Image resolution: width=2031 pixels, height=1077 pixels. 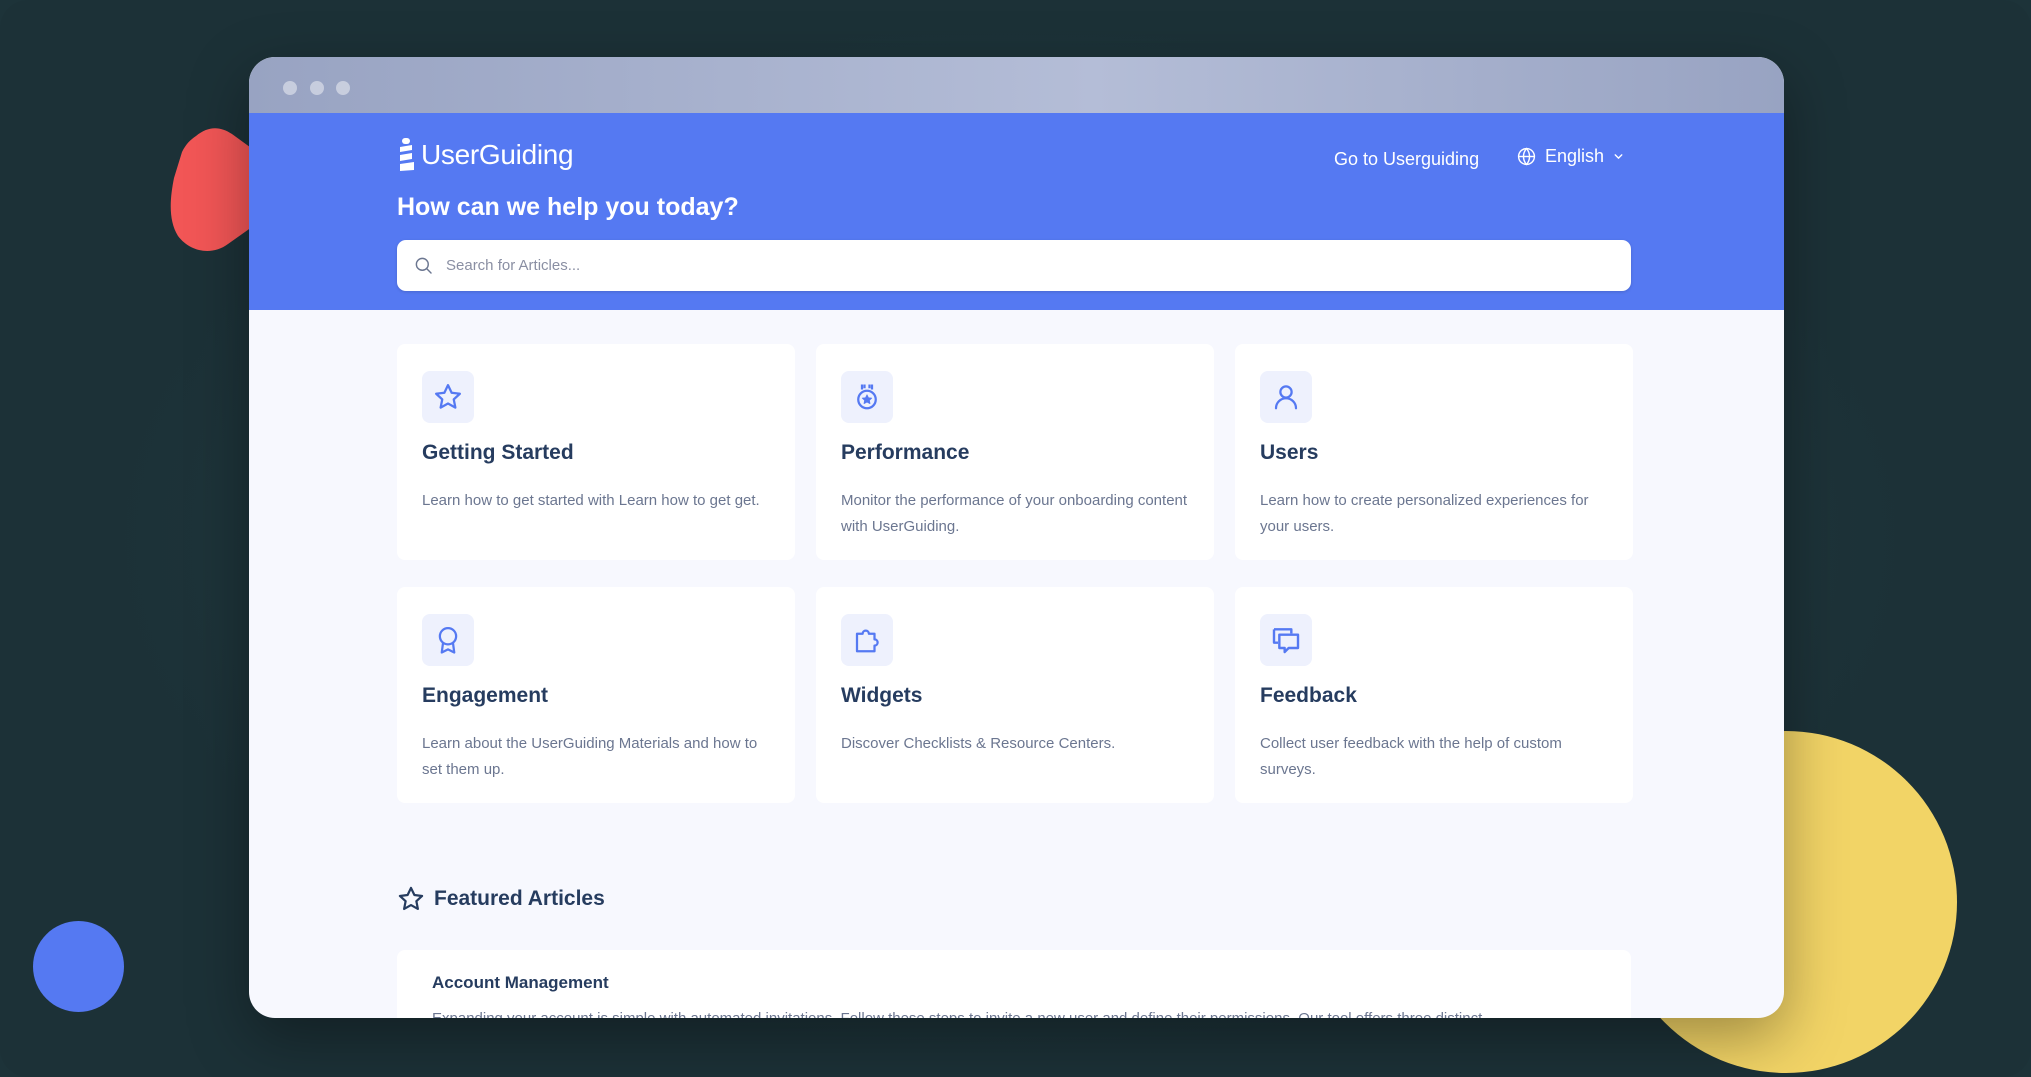 I want to click on card-title: Widgets, so click(x=882, y=695).